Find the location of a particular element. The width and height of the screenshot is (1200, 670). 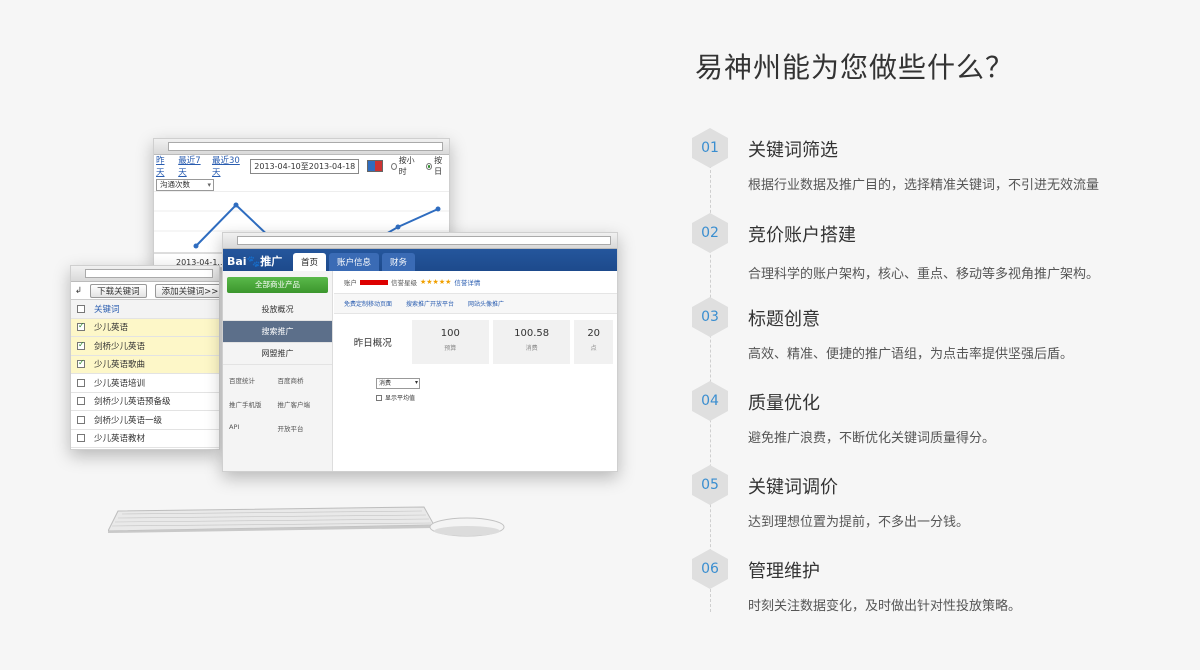

tool-link: API is located at coordinates (253, 428).